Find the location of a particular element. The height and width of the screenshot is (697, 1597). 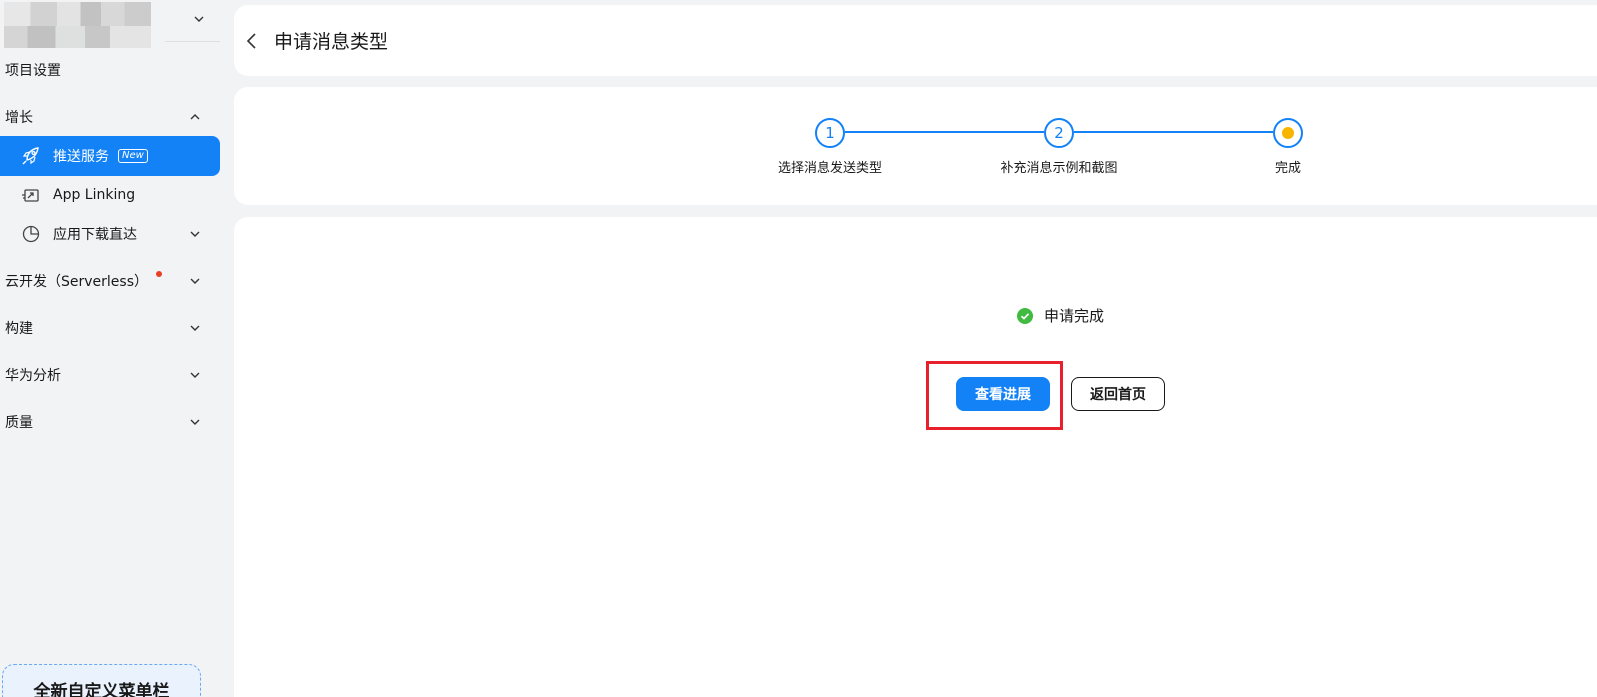

sidebar-group-analytics: 华为分析 is located at coordinates (111, 375).